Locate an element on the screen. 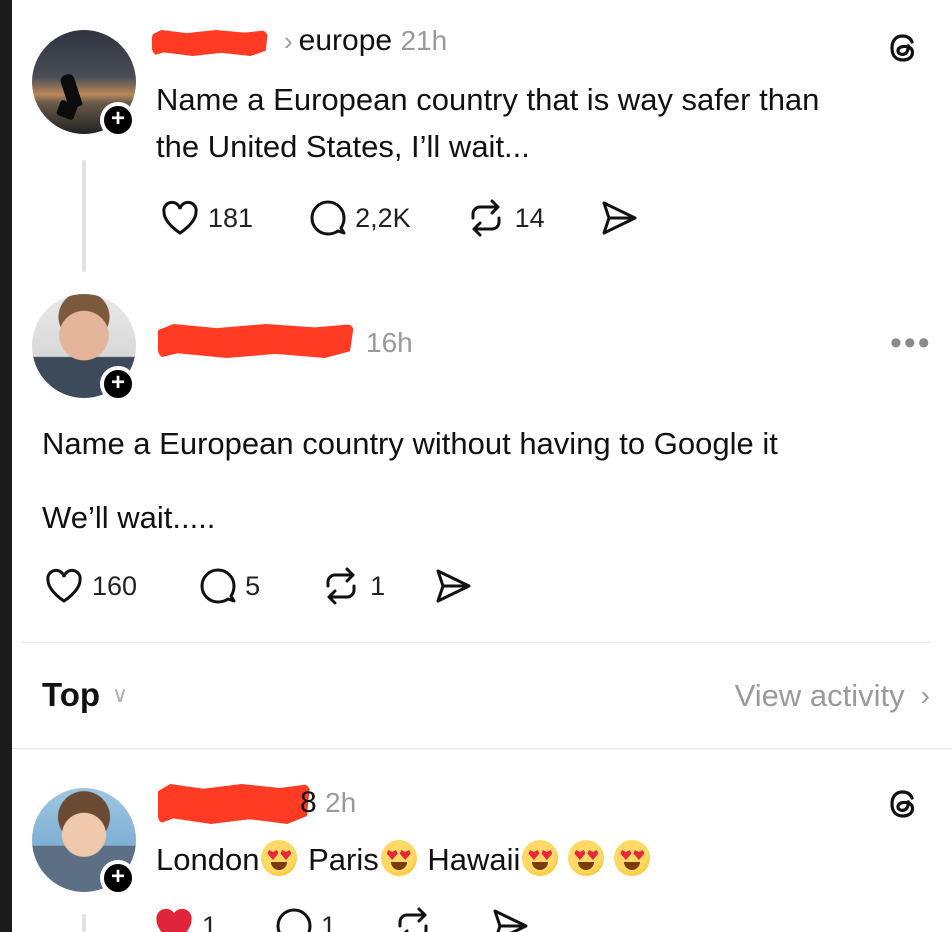 The width and height of the screenshot is (952, 932). reply-button: 2,2K is located at coordinates (359, 218).